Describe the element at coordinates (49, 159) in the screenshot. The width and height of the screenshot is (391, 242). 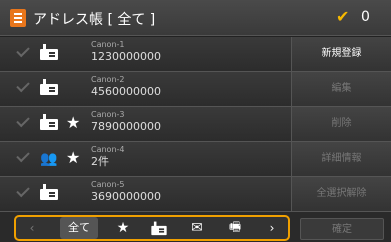
I see `group-icon: 👥` at that location.